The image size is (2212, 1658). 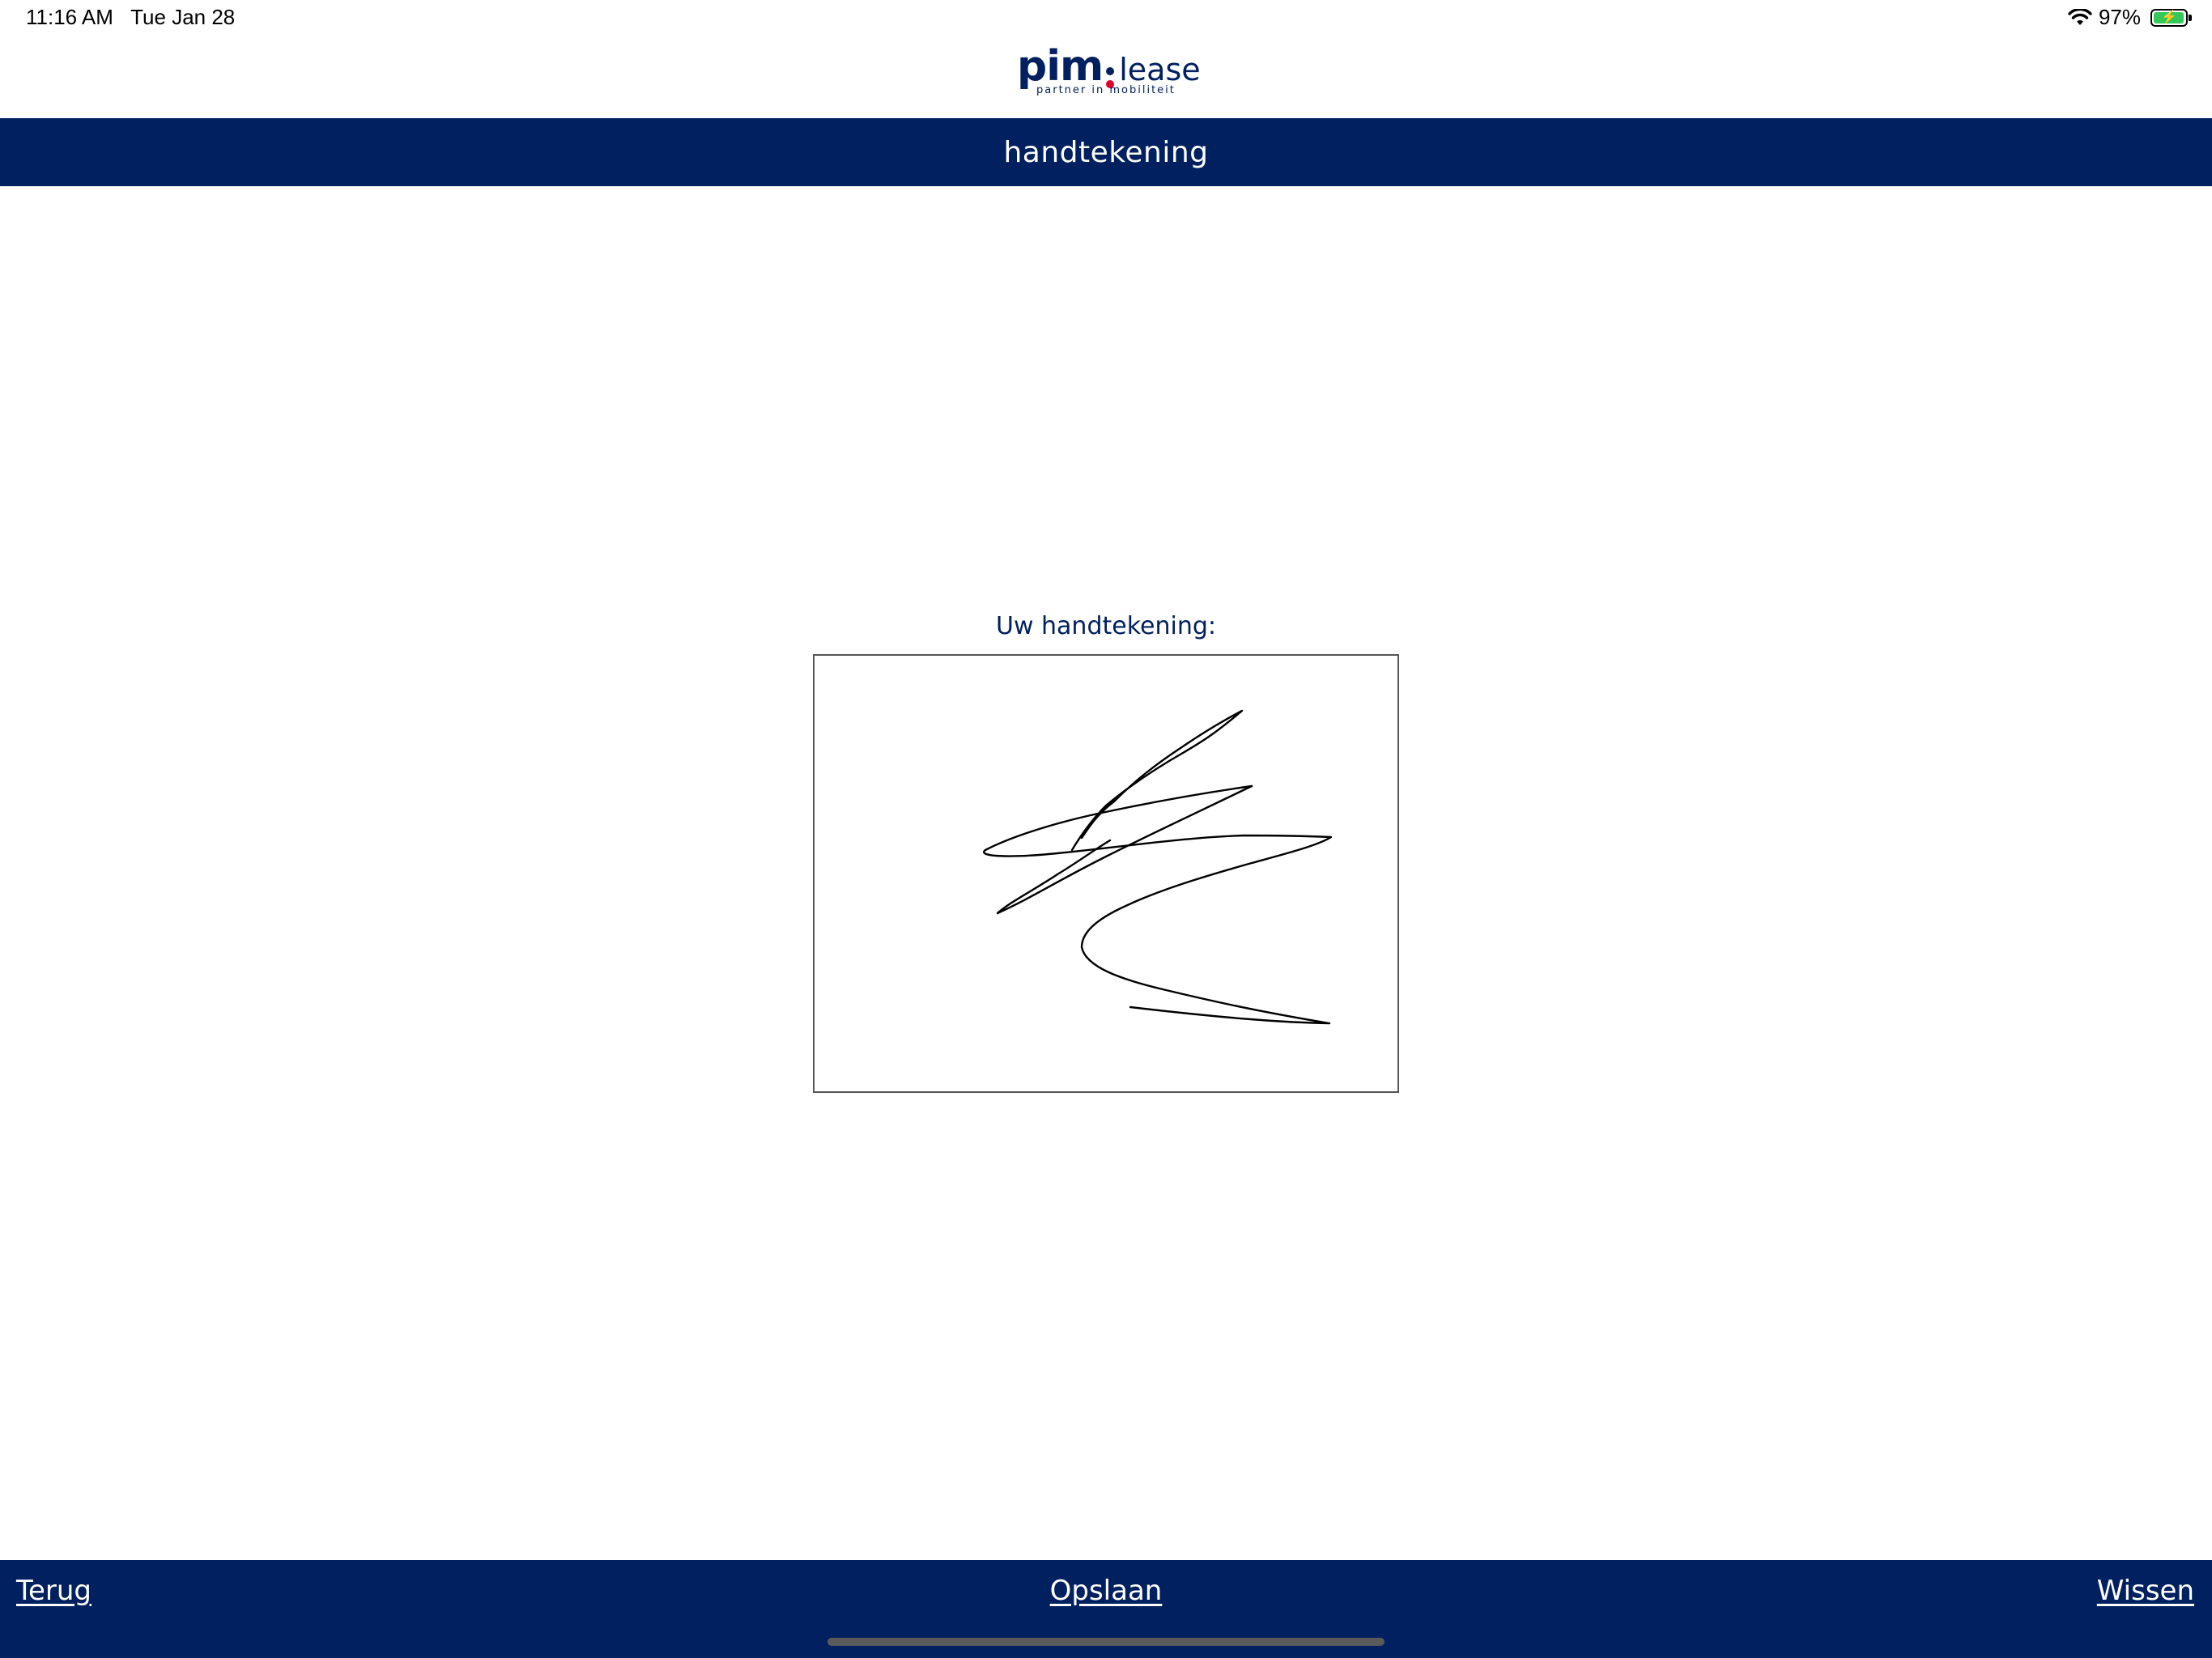 I want to click on battery-nub, so click(x=2190, y=17).